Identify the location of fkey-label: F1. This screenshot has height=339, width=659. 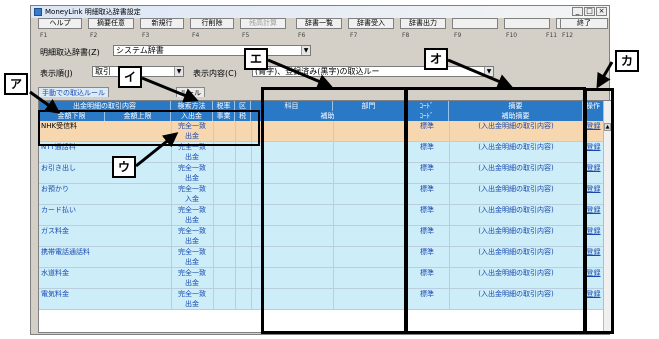
(44, 35).